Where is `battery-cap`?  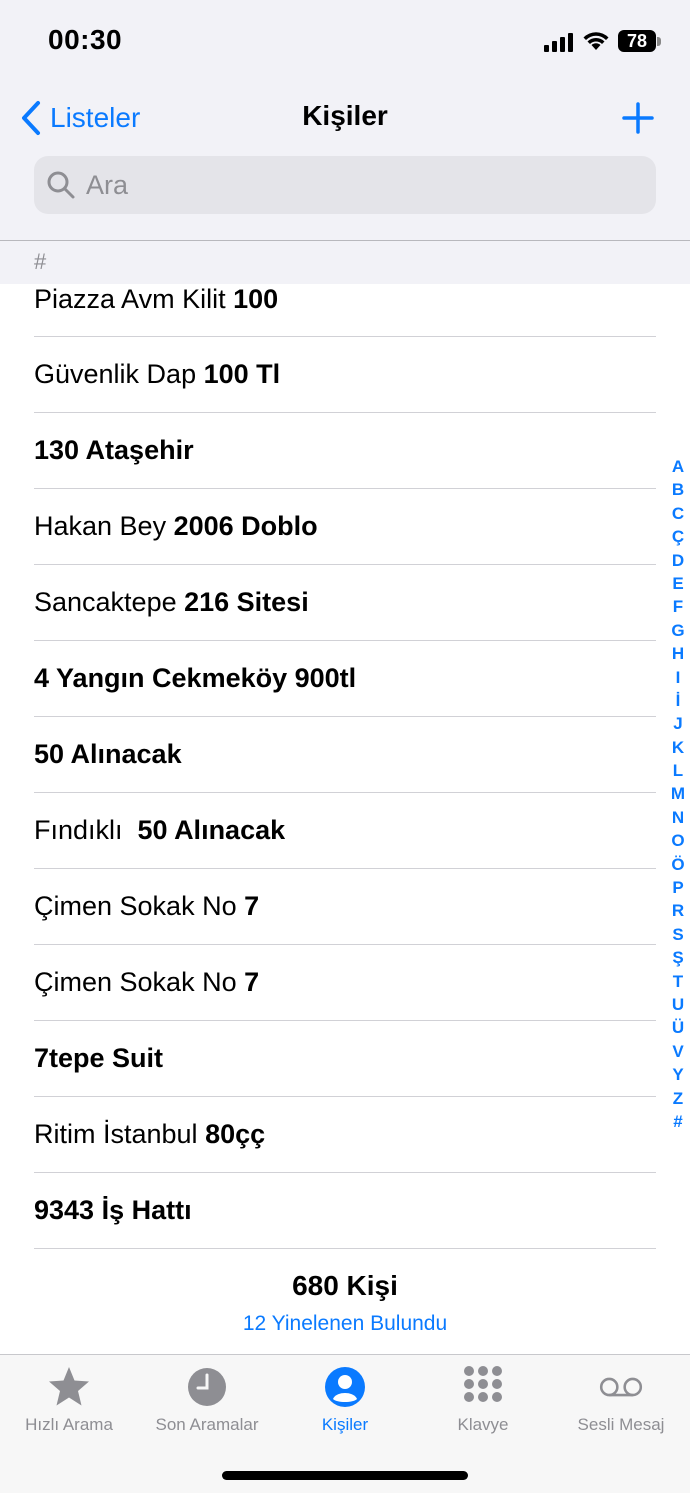 battery-cap is located at coordinates (659, 41).